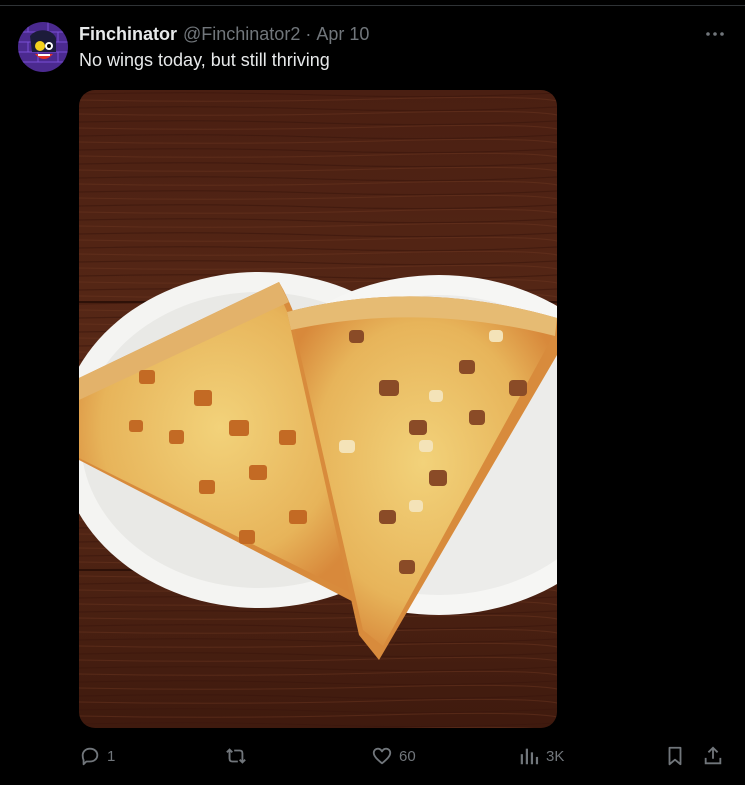 This screenshot has height=785, width=745. Describe the element at coordinates (111, 756) in the screenshot. I see `reply-count: 1` at that location.